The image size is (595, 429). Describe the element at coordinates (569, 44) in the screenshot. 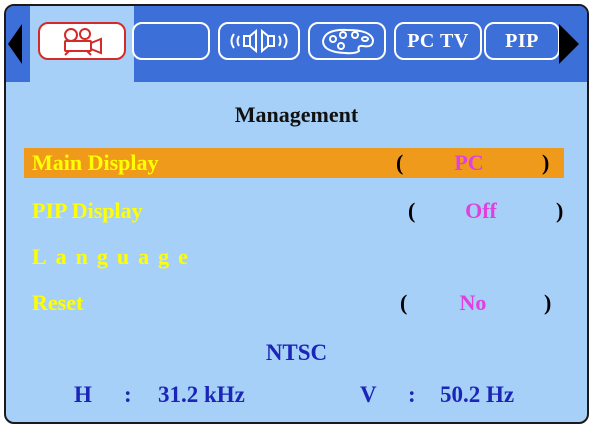

I see `scroll-right-arrow-icon` at that location.